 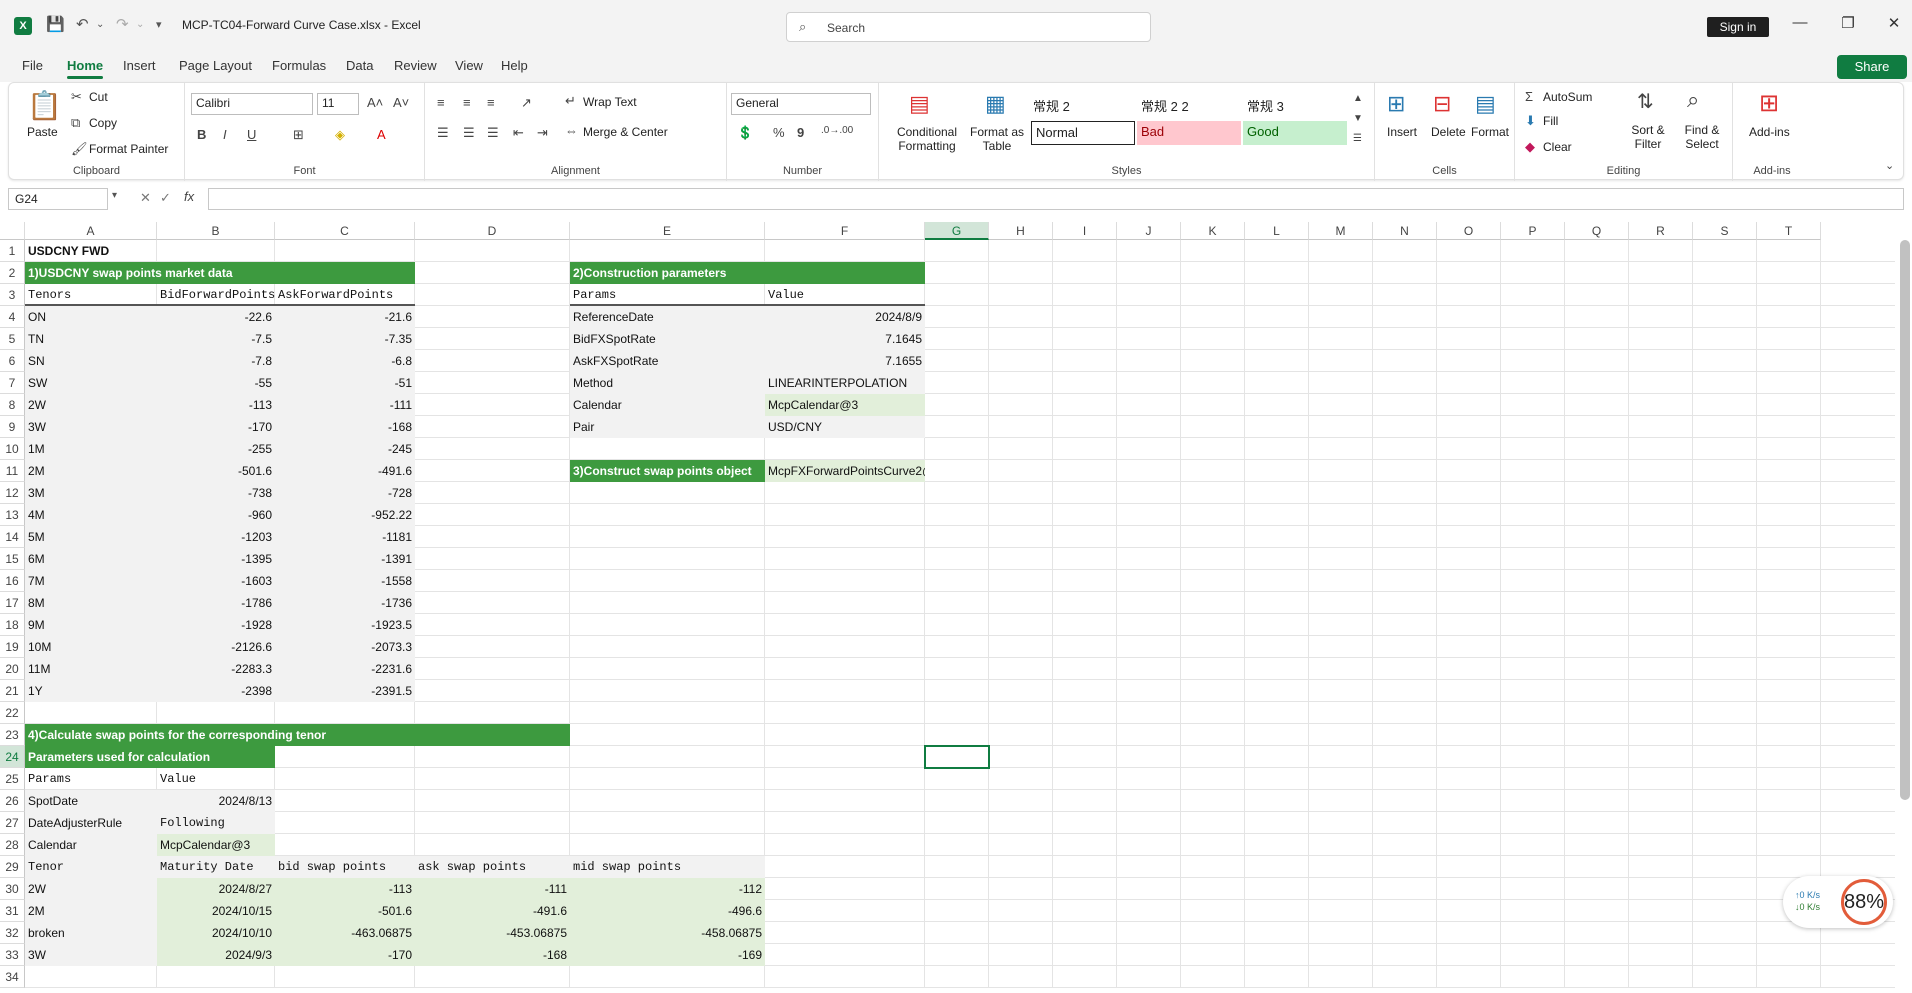 I want to click on number-format-select: General, so click(x=801, y=104).